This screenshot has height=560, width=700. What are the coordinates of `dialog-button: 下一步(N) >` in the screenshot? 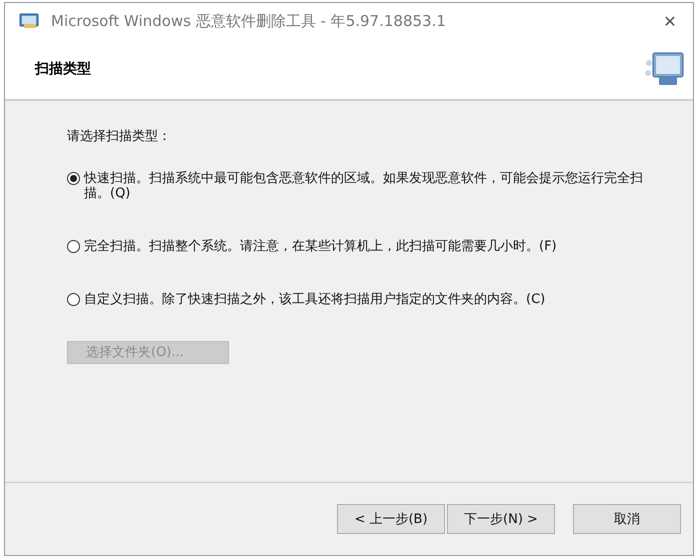 It's located at (501, 519).